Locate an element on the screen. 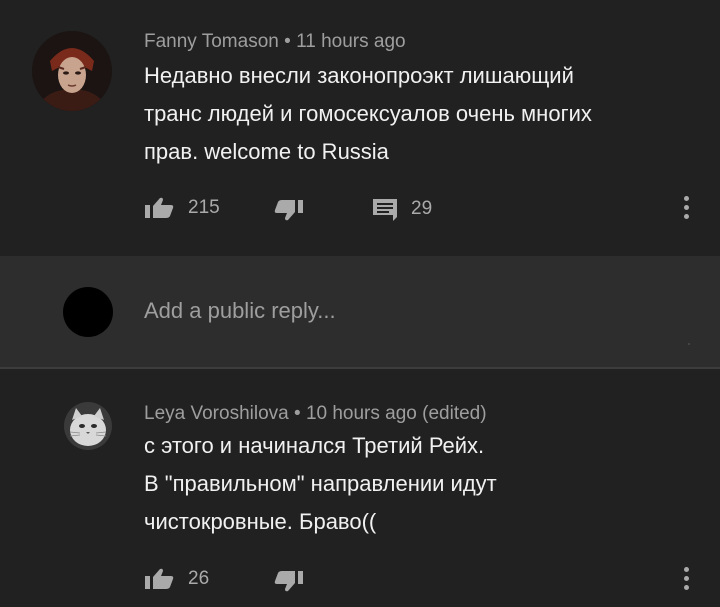 The width and height of the screenshot is (720, 607). comment-line: В "правильном" направлении идут is located at coordinates (320, 483).